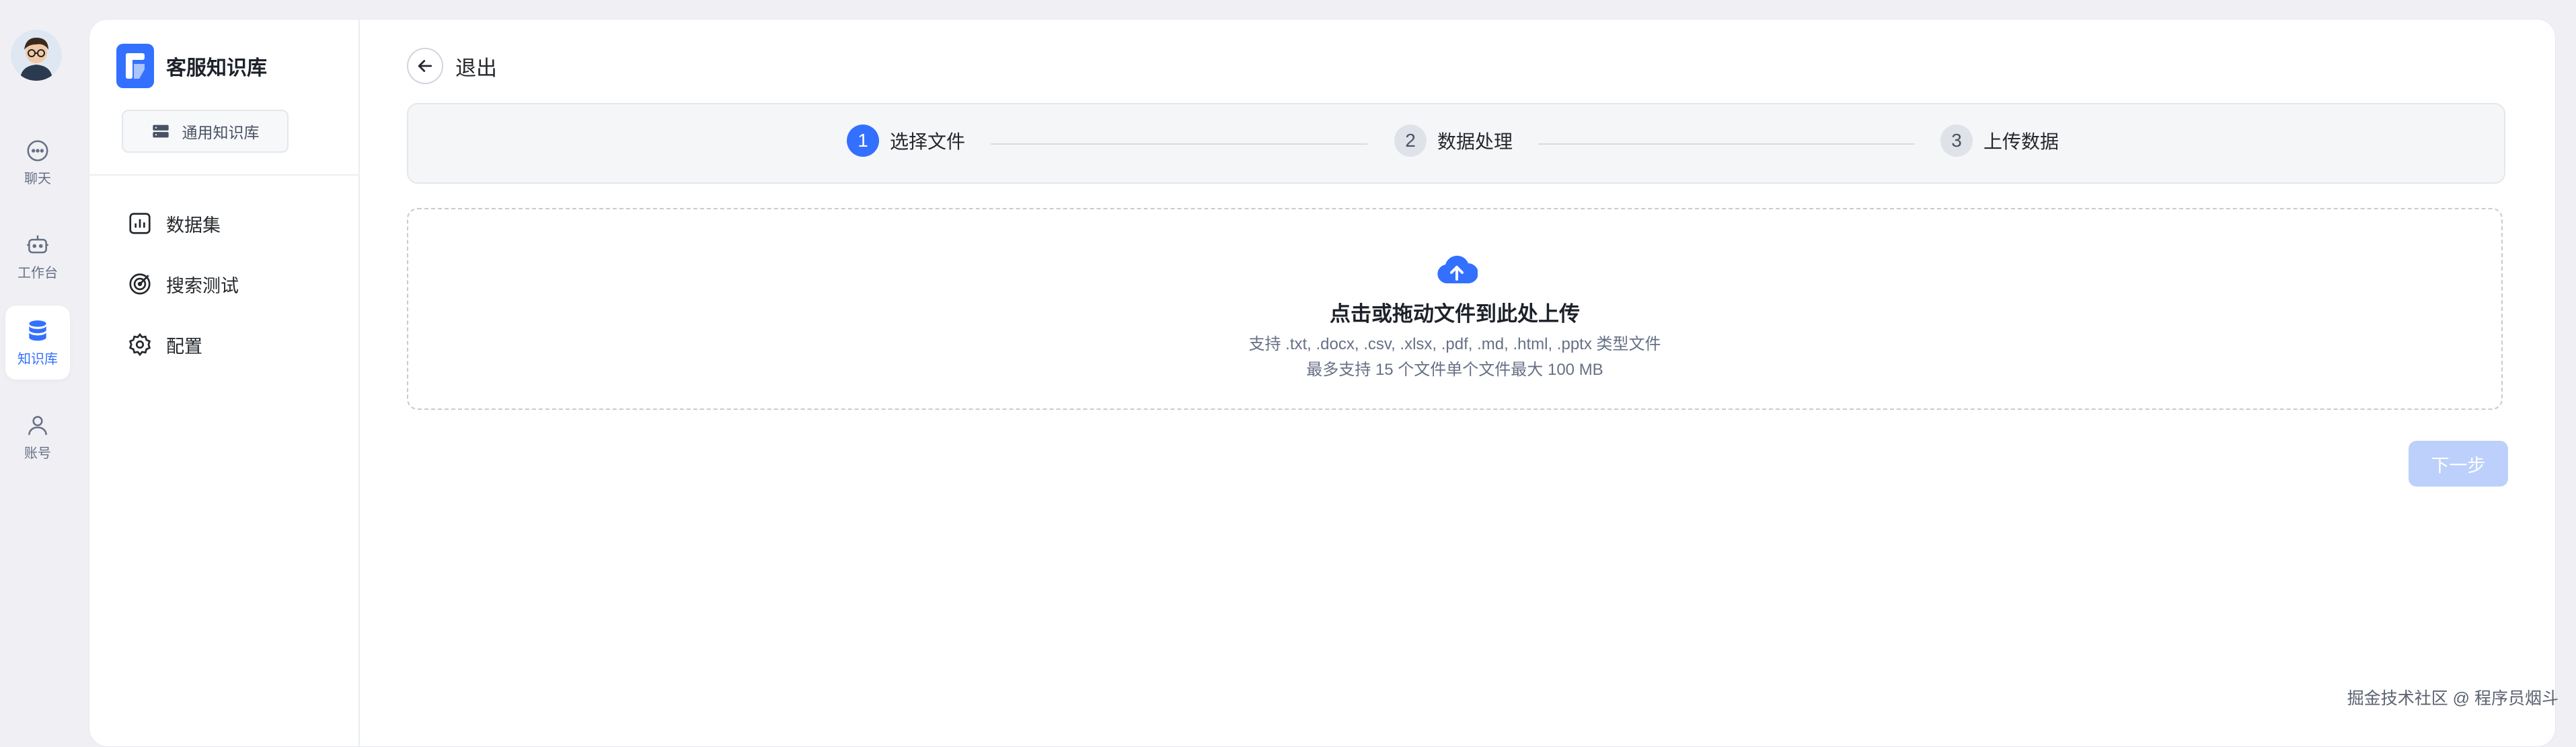 The image size is (2576, 747). I want to click on step-number: 2, so click(1410, 140).